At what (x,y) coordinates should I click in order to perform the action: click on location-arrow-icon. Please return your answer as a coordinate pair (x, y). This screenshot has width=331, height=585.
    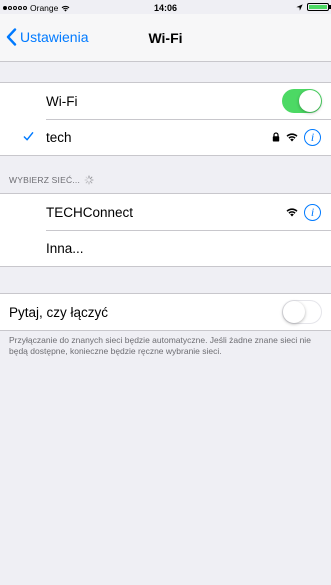
    Looking at the image, I should click on (299, 7).